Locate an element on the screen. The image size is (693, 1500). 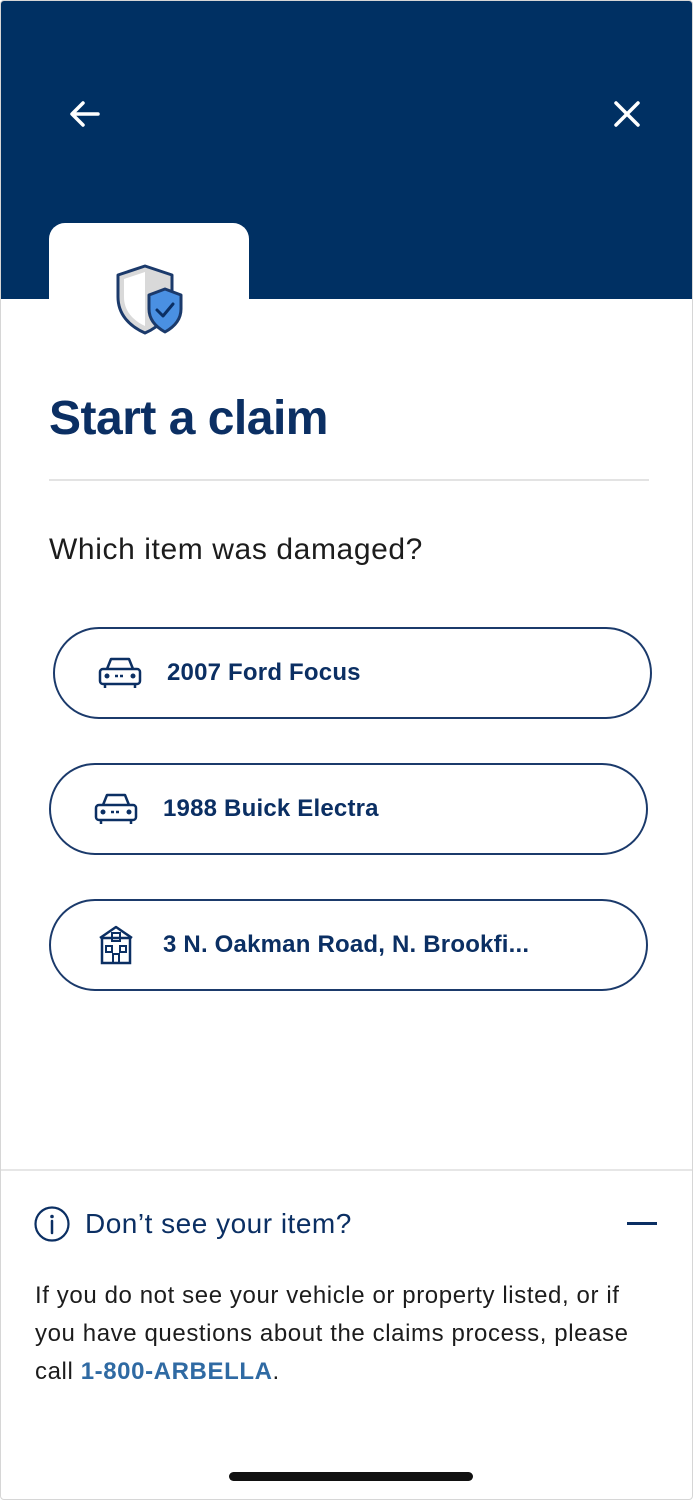
footer-divider is located at coordinates (346, 1170).